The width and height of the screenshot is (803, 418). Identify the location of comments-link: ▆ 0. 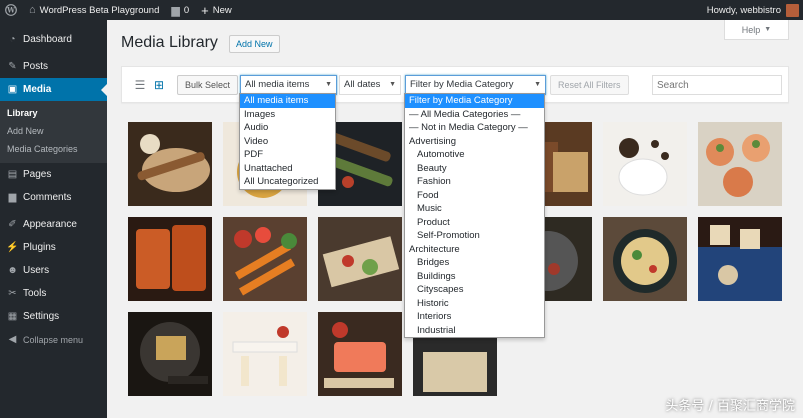
(180, 10).